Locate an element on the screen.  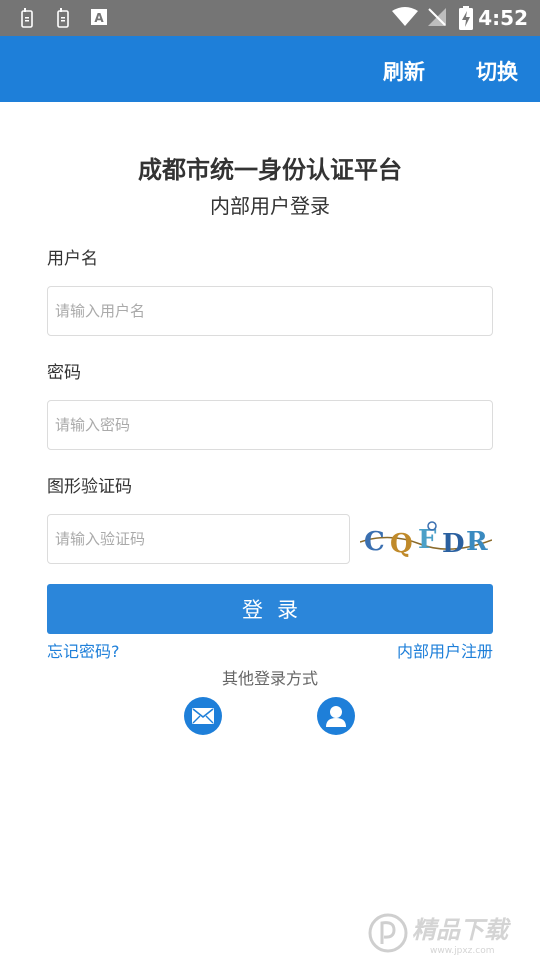
wifi-icon is located at coordinates (405, 16).